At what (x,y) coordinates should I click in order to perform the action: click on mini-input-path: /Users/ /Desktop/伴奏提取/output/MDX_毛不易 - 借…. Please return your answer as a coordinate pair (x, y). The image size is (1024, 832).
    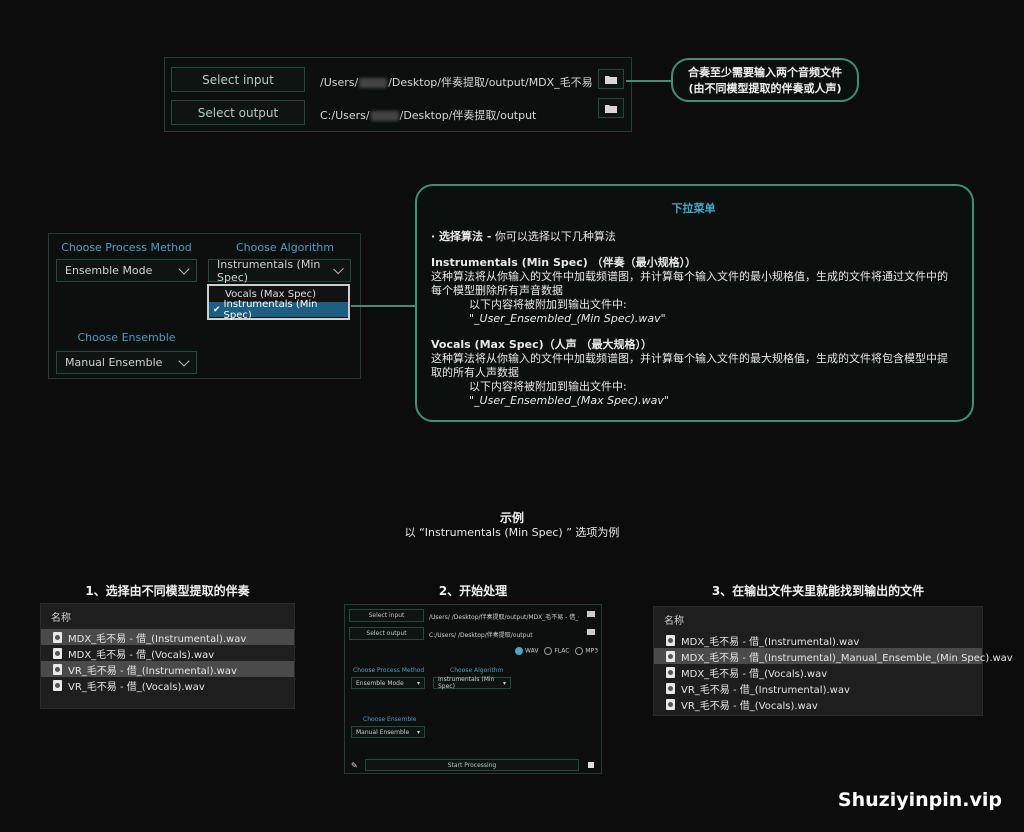
    Looking at the image, I should click on (504, 617).